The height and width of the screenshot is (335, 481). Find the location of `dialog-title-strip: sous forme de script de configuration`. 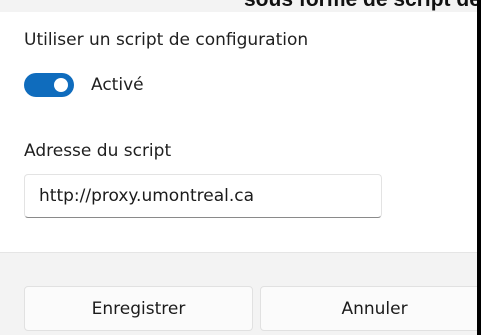

dialog-title-strip: sous forme de script de configuration is located at coordinates (240, 6).